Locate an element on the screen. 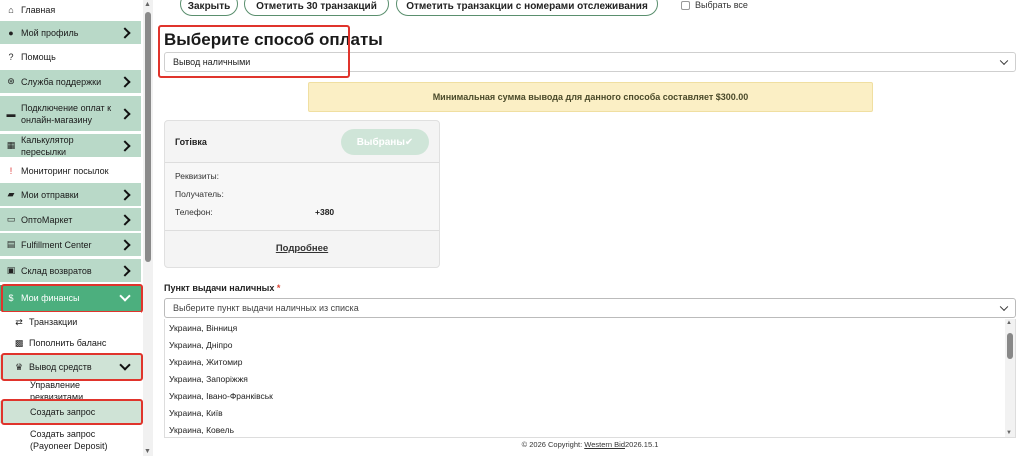  list-scrollbar: ▲ ▼ is located at coordinates (1010, 378).